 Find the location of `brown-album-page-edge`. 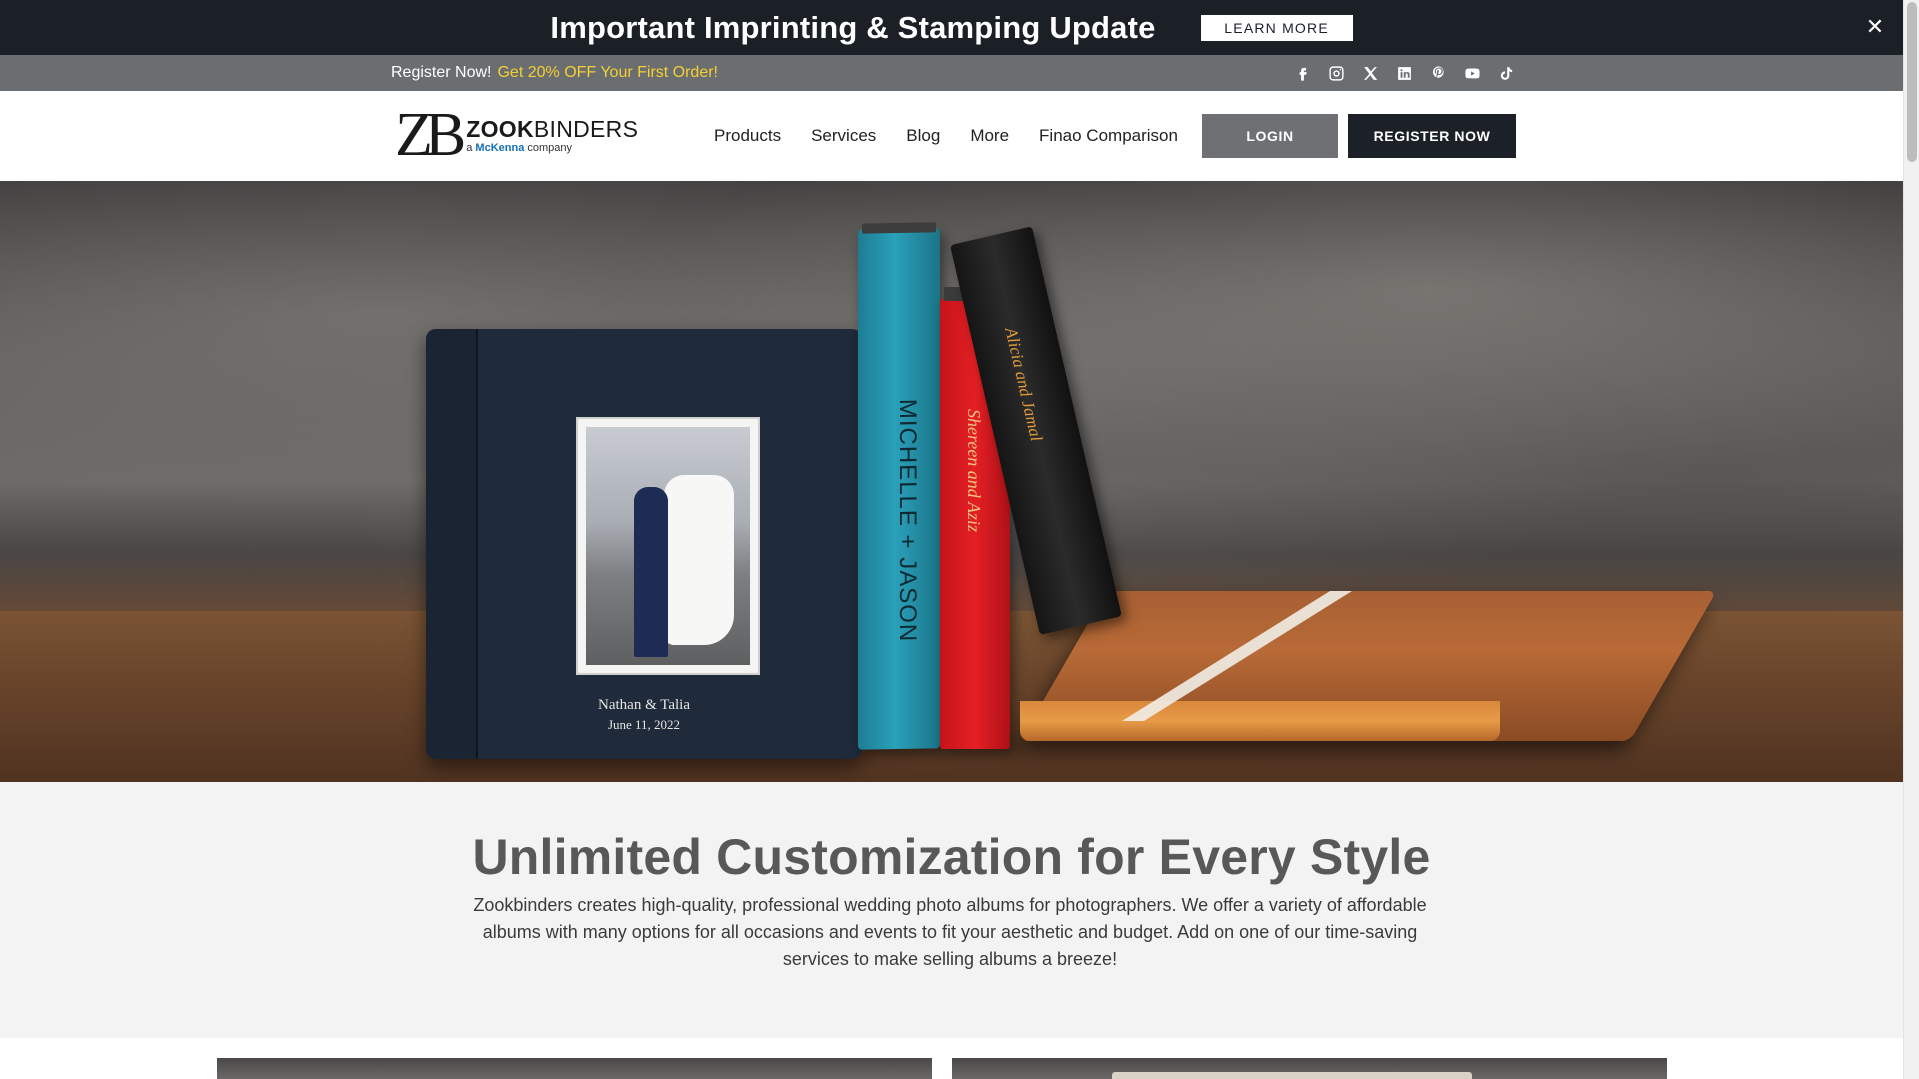

brown-album-page-edge is located at coordinates (1260, 721).